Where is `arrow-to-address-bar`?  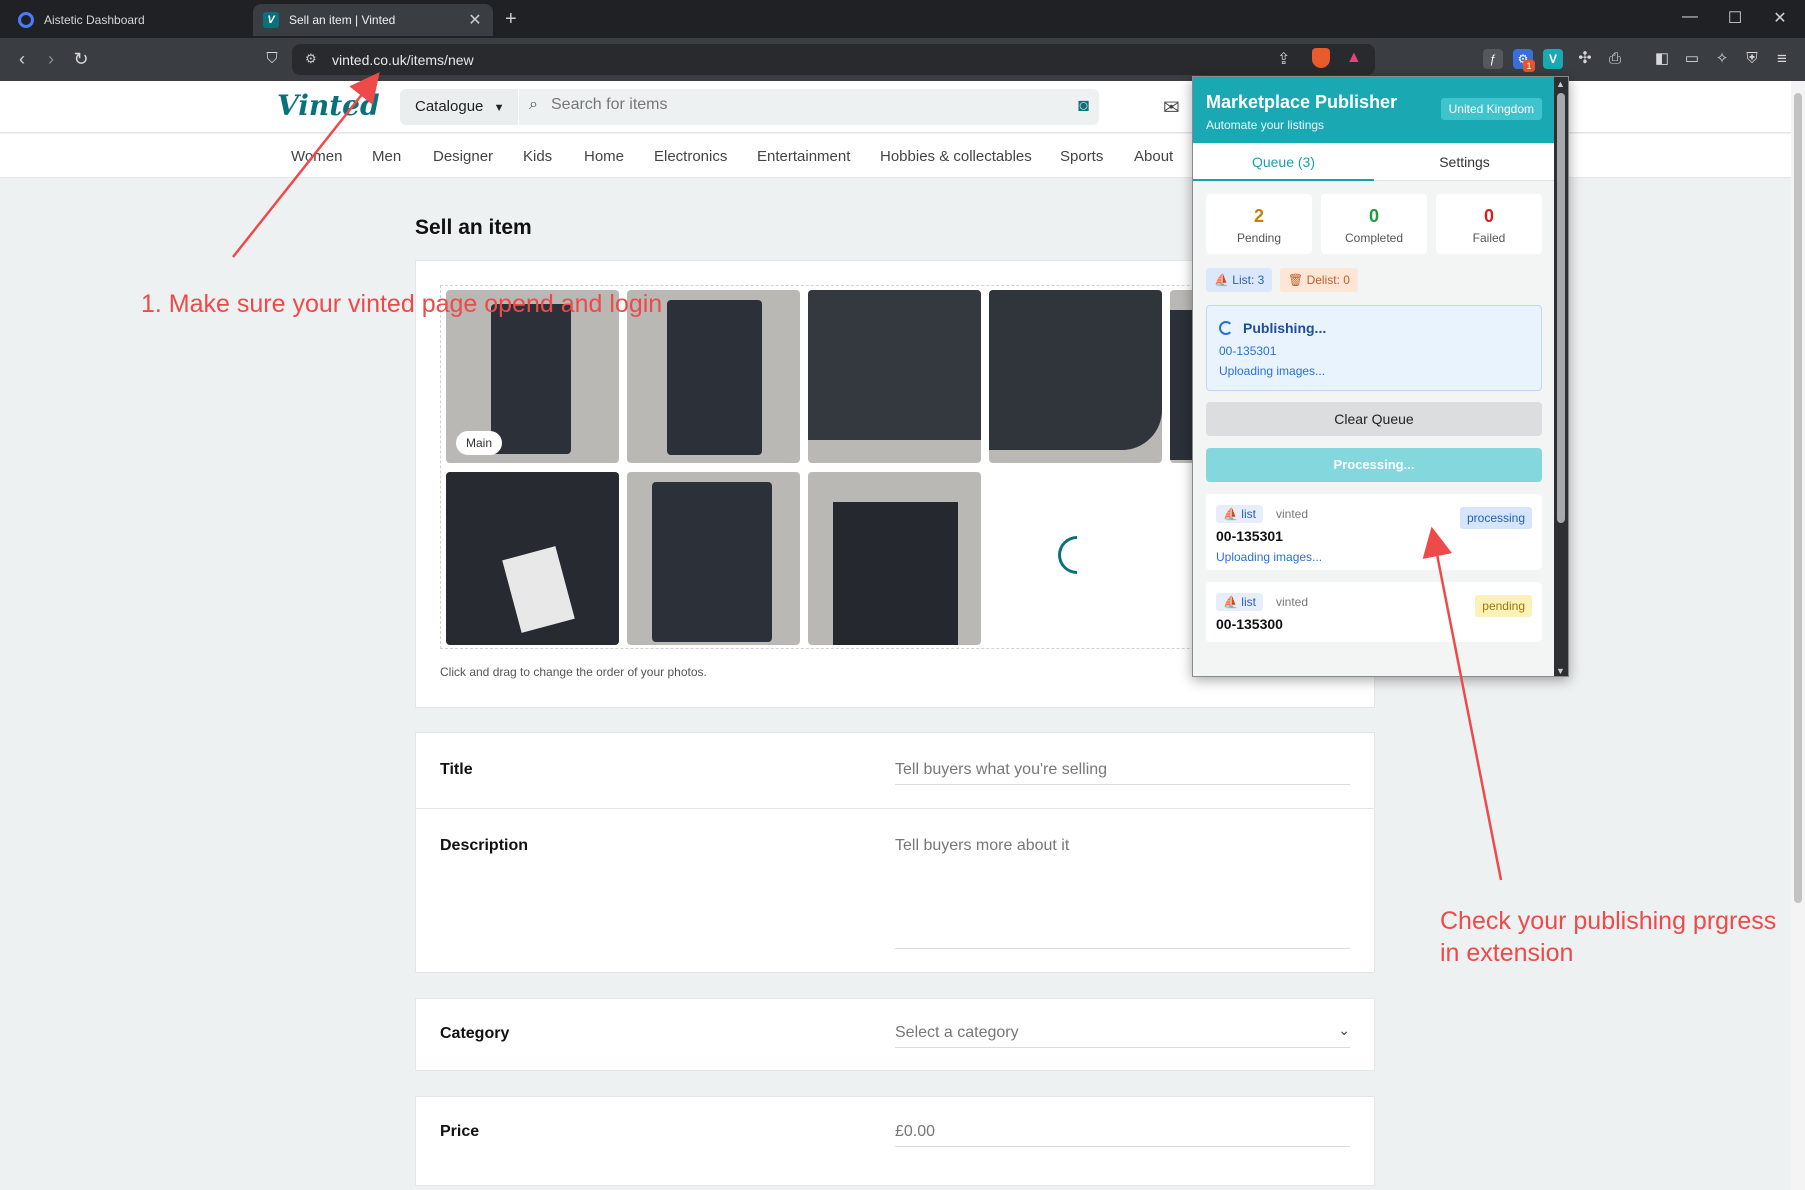
arrow-to-address-bar is located at coordinates (306, 165).